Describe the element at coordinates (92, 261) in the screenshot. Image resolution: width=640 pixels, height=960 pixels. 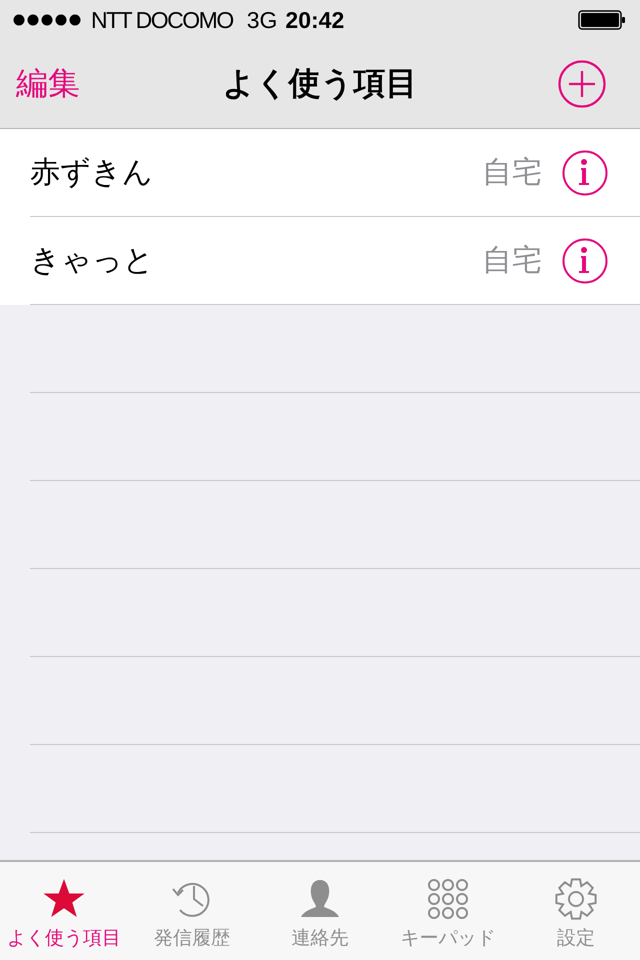
I see `contact-name: きゃっと` at that location.